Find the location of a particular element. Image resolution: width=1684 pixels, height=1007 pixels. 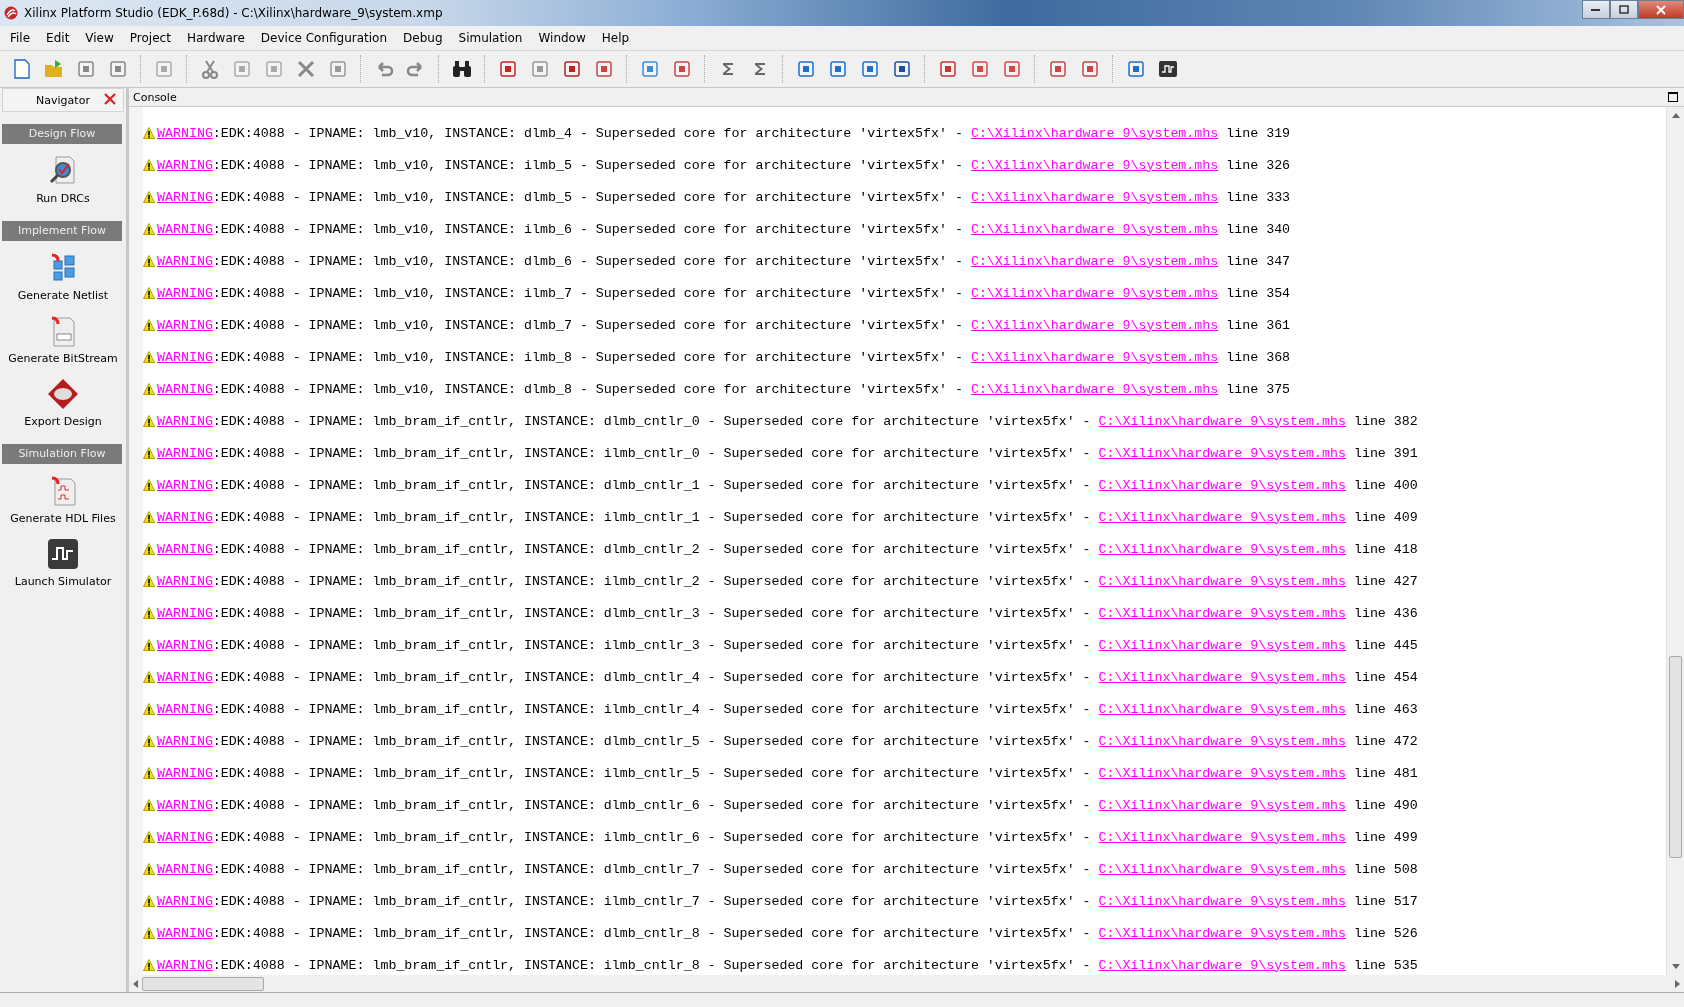

menu-item: Window is located at coordinates (562, 38).